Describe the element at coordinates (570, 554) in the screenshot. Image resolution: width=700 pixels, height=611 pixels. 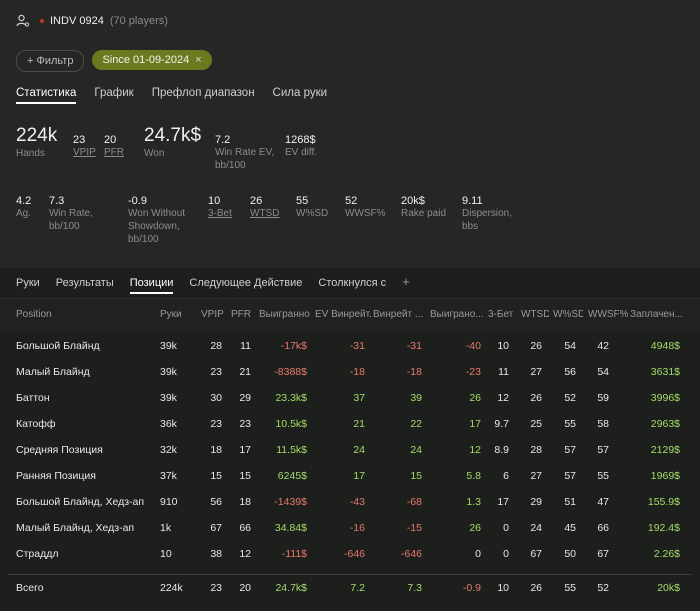
I see `table-cell: 50` at that location.